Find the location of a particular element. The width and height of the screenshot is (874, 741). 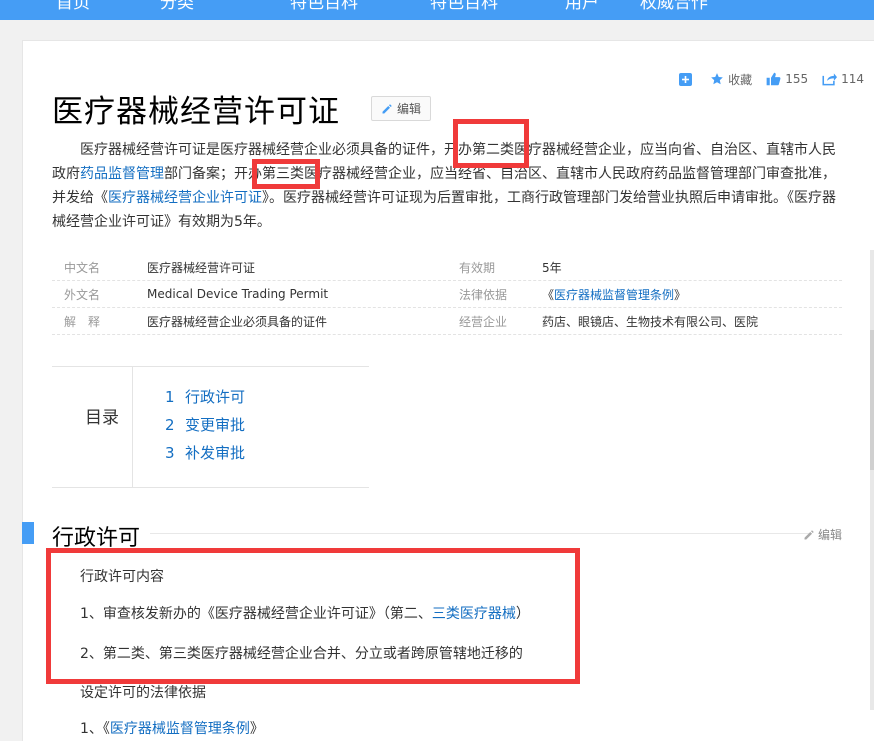

section-edit-label: 编辑 is located at coordinates (829, 535).